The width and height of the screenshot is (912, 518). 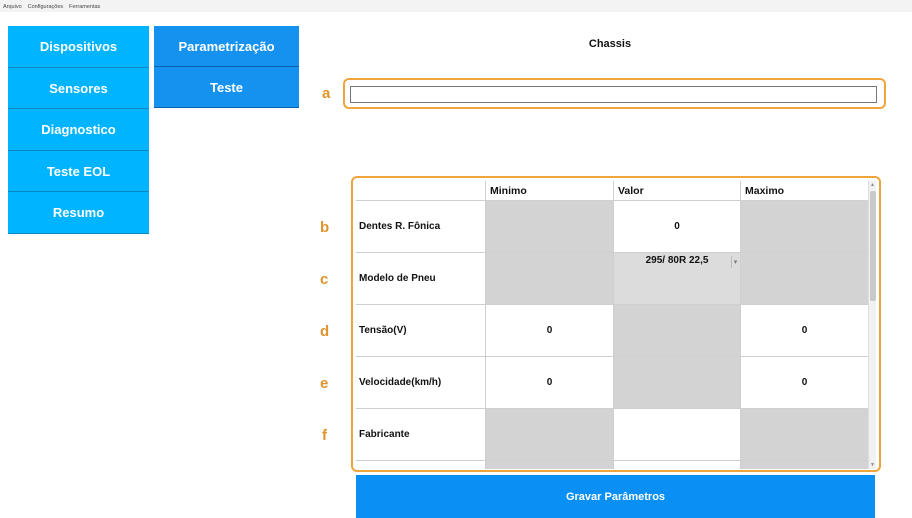 What do you see at coordinates (872, 465) in the screenshot?
I see `scroll-down-icon: ▼` at bounding box center [872, 465].